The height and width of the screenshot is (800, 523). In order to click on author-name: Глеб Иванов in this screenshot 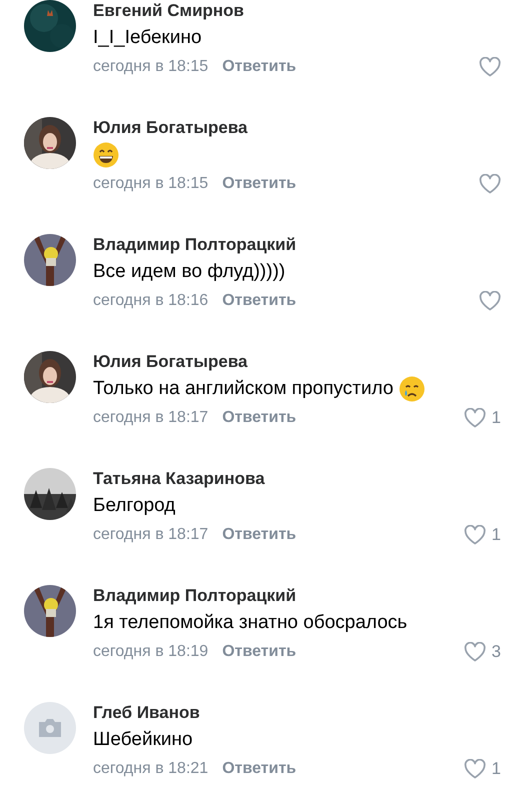, I will do `click(146, 713)`.